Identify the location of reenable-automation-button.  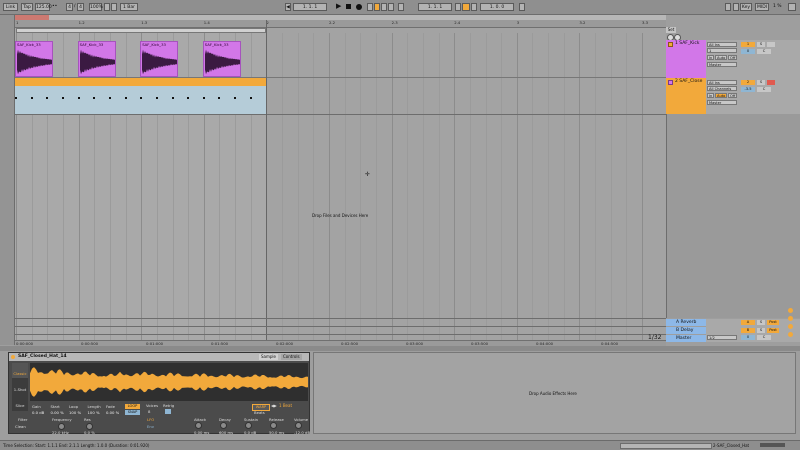
(391, 7).